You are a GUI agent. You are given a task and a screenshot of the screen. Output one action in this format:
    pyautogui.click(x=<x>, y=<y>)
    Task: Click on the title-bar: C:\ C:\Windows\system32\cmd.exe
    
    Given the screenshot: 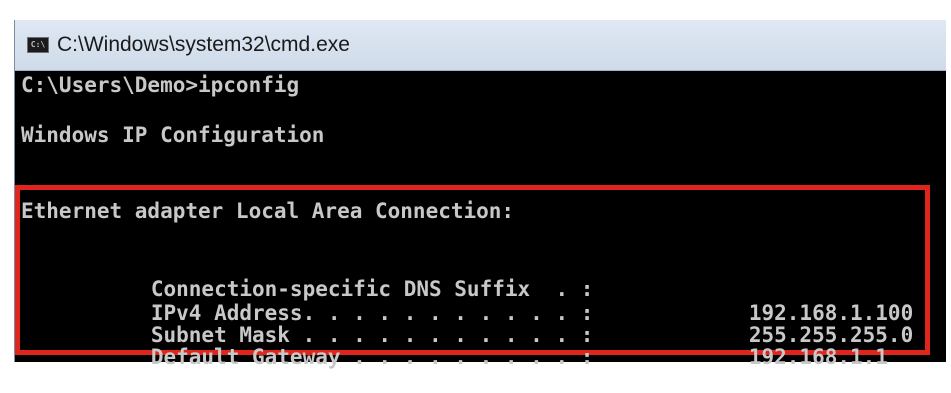 What is the action you would take?
    pyautogui.click(x=480, y=45)
    